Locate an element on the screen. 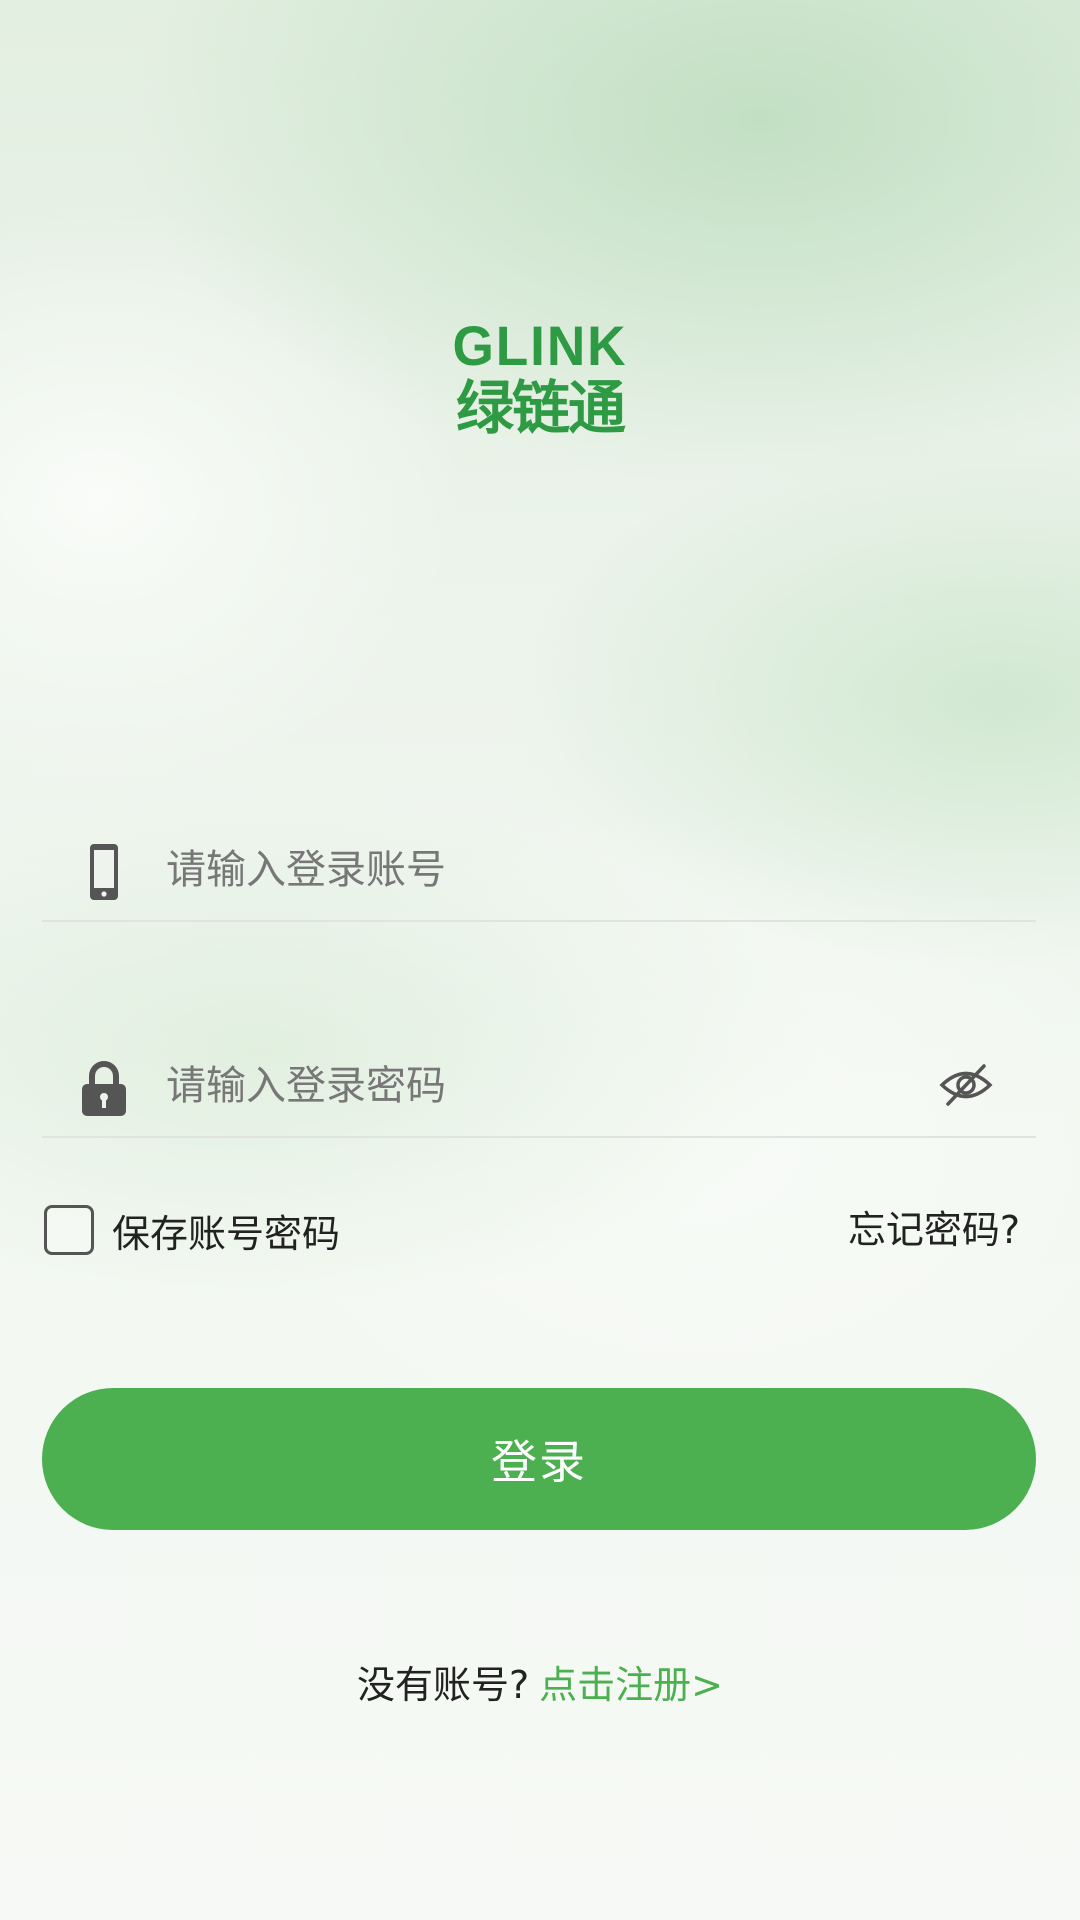 This screenshot has height=1920, width=1080. register-link: 点击注册> is located at coordinates (631, 1685).